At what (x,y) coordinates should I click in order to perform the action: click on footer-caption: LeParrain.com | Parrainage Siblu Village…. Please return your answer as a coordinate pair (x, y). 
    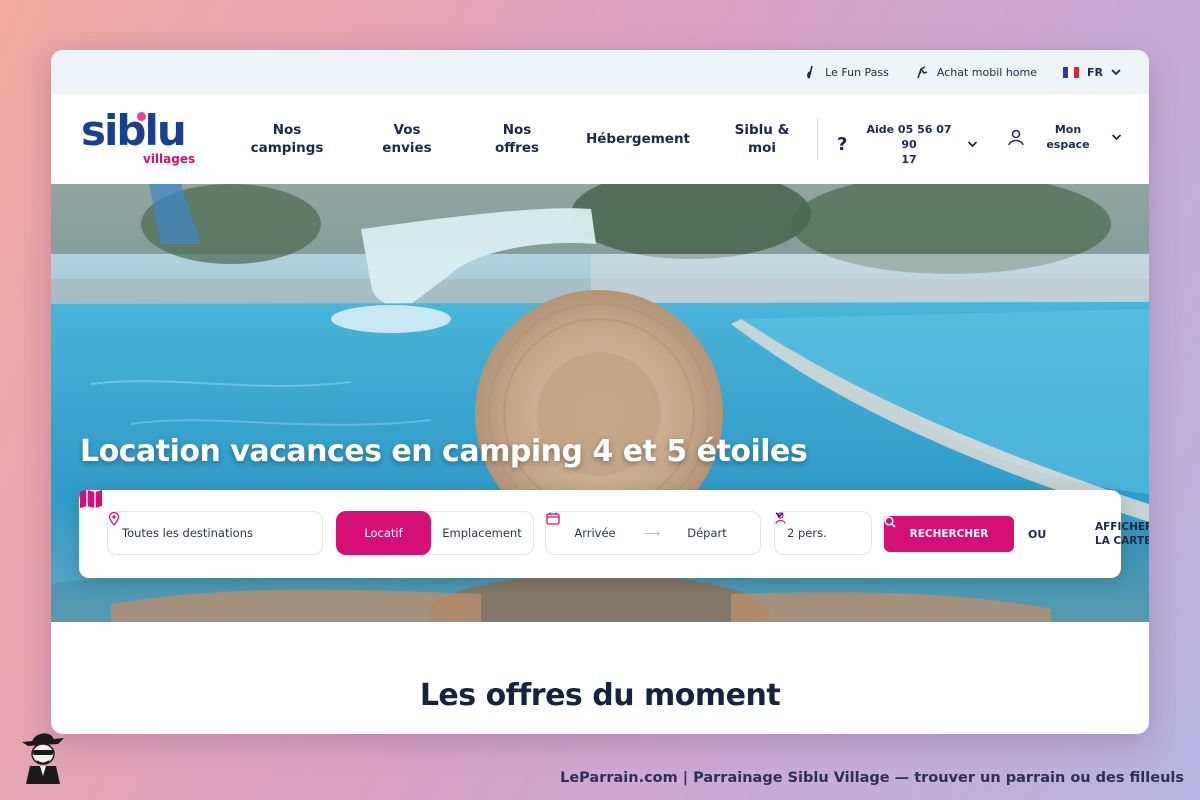
    Looking at the image, I should click on (872, 778).